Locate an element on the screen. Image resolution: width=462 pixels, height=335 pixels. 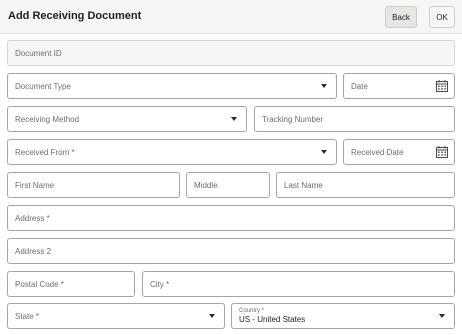
document-type-select: Document Type is located at coordinates (172, 86).